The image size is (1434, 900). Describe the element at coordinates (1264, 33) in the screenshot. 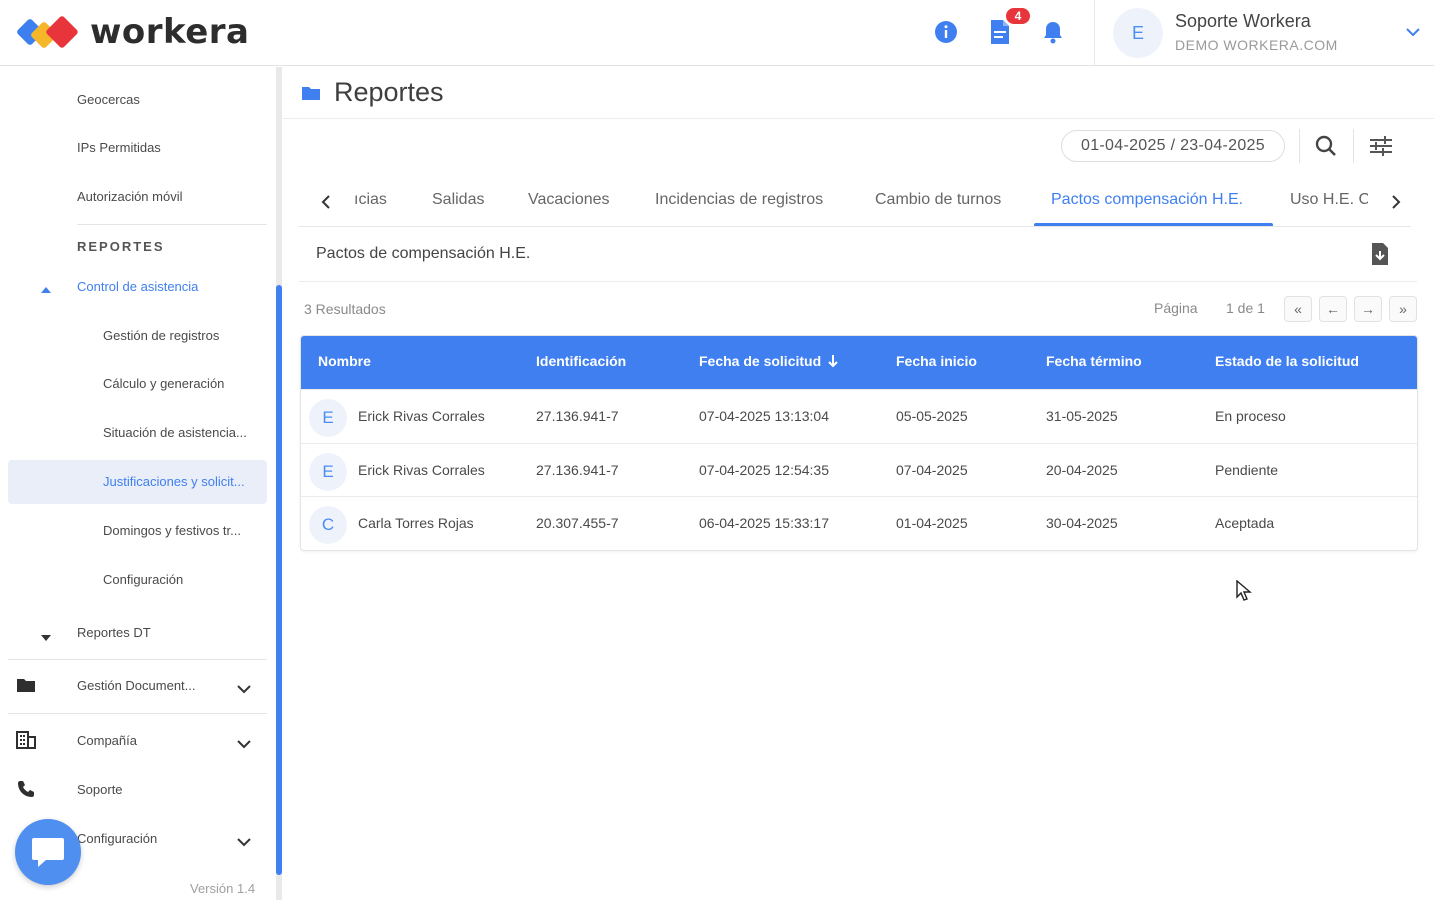

I see `user-menu: E Soporte Workera DEMO WORKERA.COM` at that location.